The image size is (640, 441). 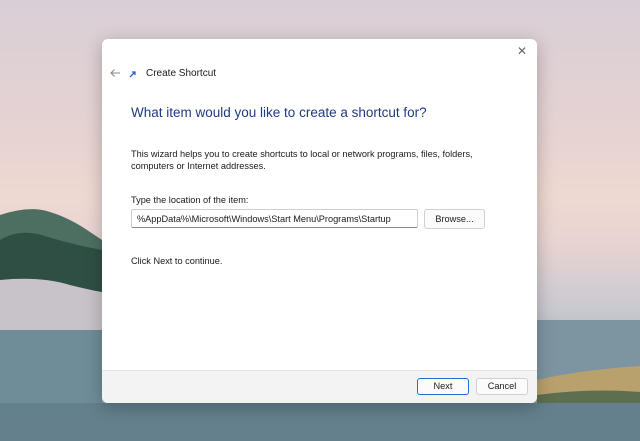 I want to click on shortcut-arrow-icon, so click(x=132, y=74).